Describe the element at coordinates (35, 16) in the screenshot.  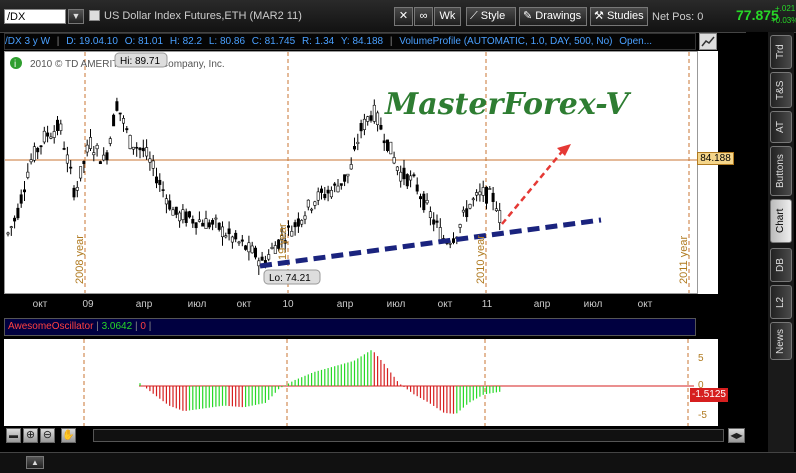
I see `symbol-input: /DX` at that location.